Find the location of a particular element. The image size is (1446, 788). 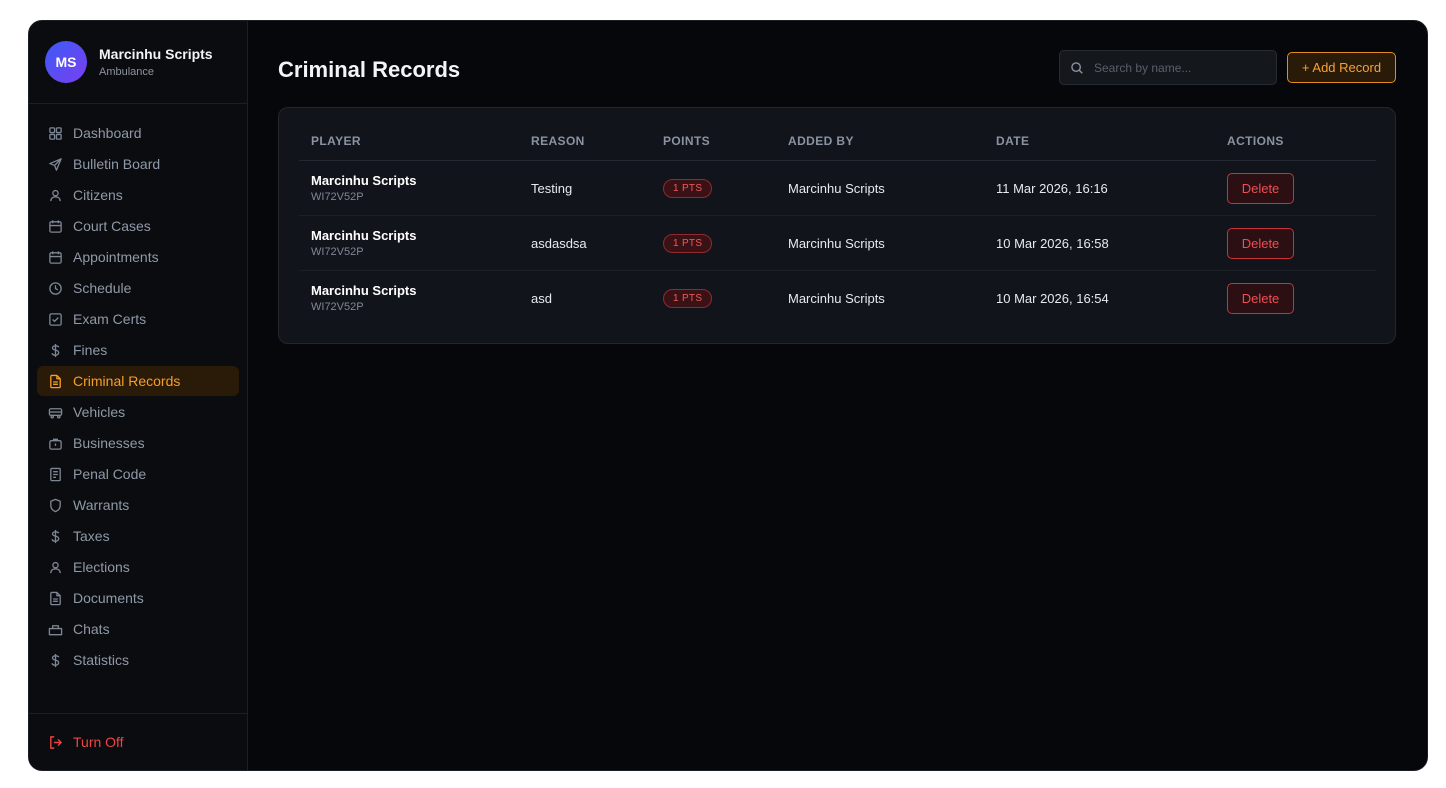

reason-cell: asd is located at coordinates (541, 298).